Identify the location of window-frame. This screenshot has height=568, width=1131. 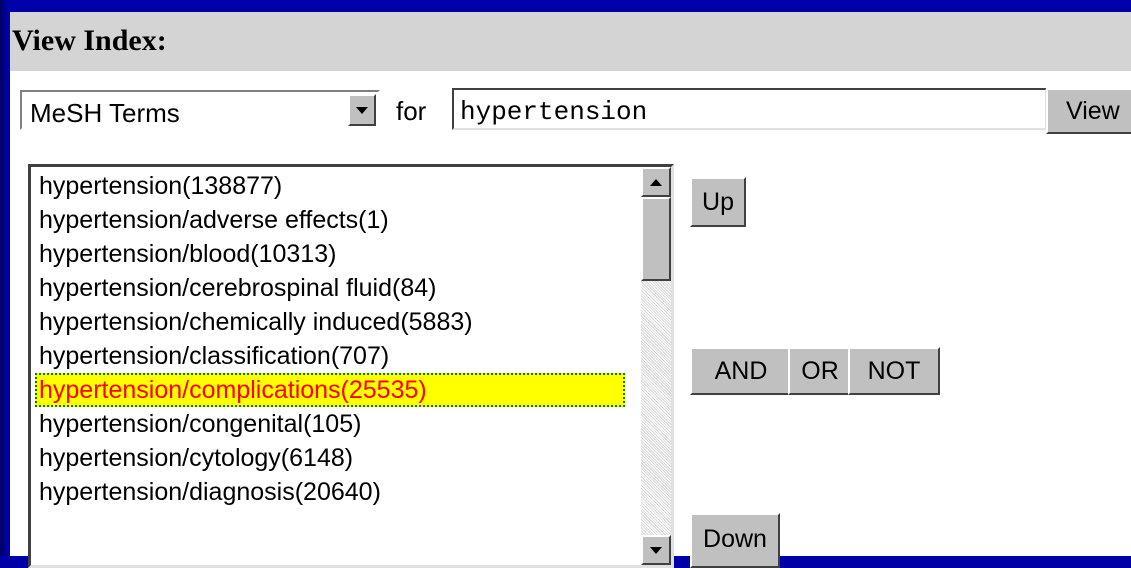
(5, 278).